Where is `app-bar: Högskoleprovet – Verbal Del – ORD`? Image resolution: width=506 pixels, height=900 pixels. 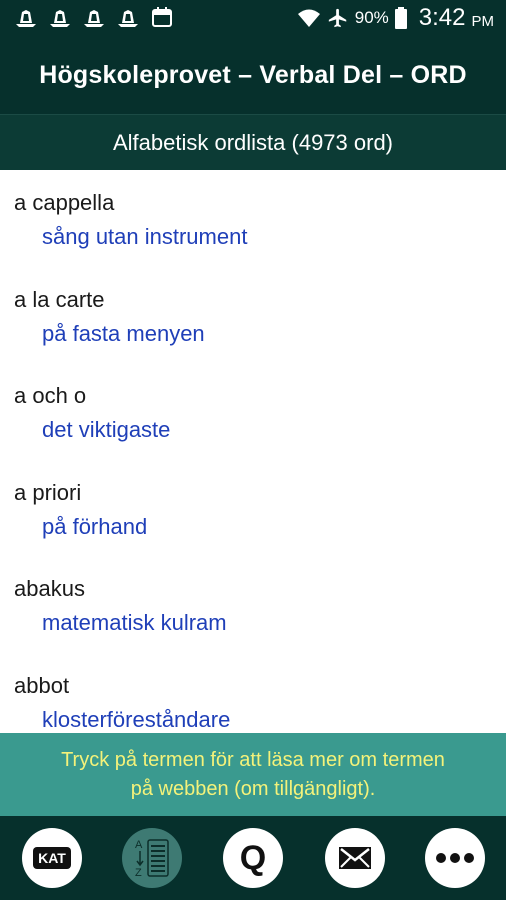 app-bar: Högskoleprovet – Verbal Del – ORD is located at coordinates (253, 75).